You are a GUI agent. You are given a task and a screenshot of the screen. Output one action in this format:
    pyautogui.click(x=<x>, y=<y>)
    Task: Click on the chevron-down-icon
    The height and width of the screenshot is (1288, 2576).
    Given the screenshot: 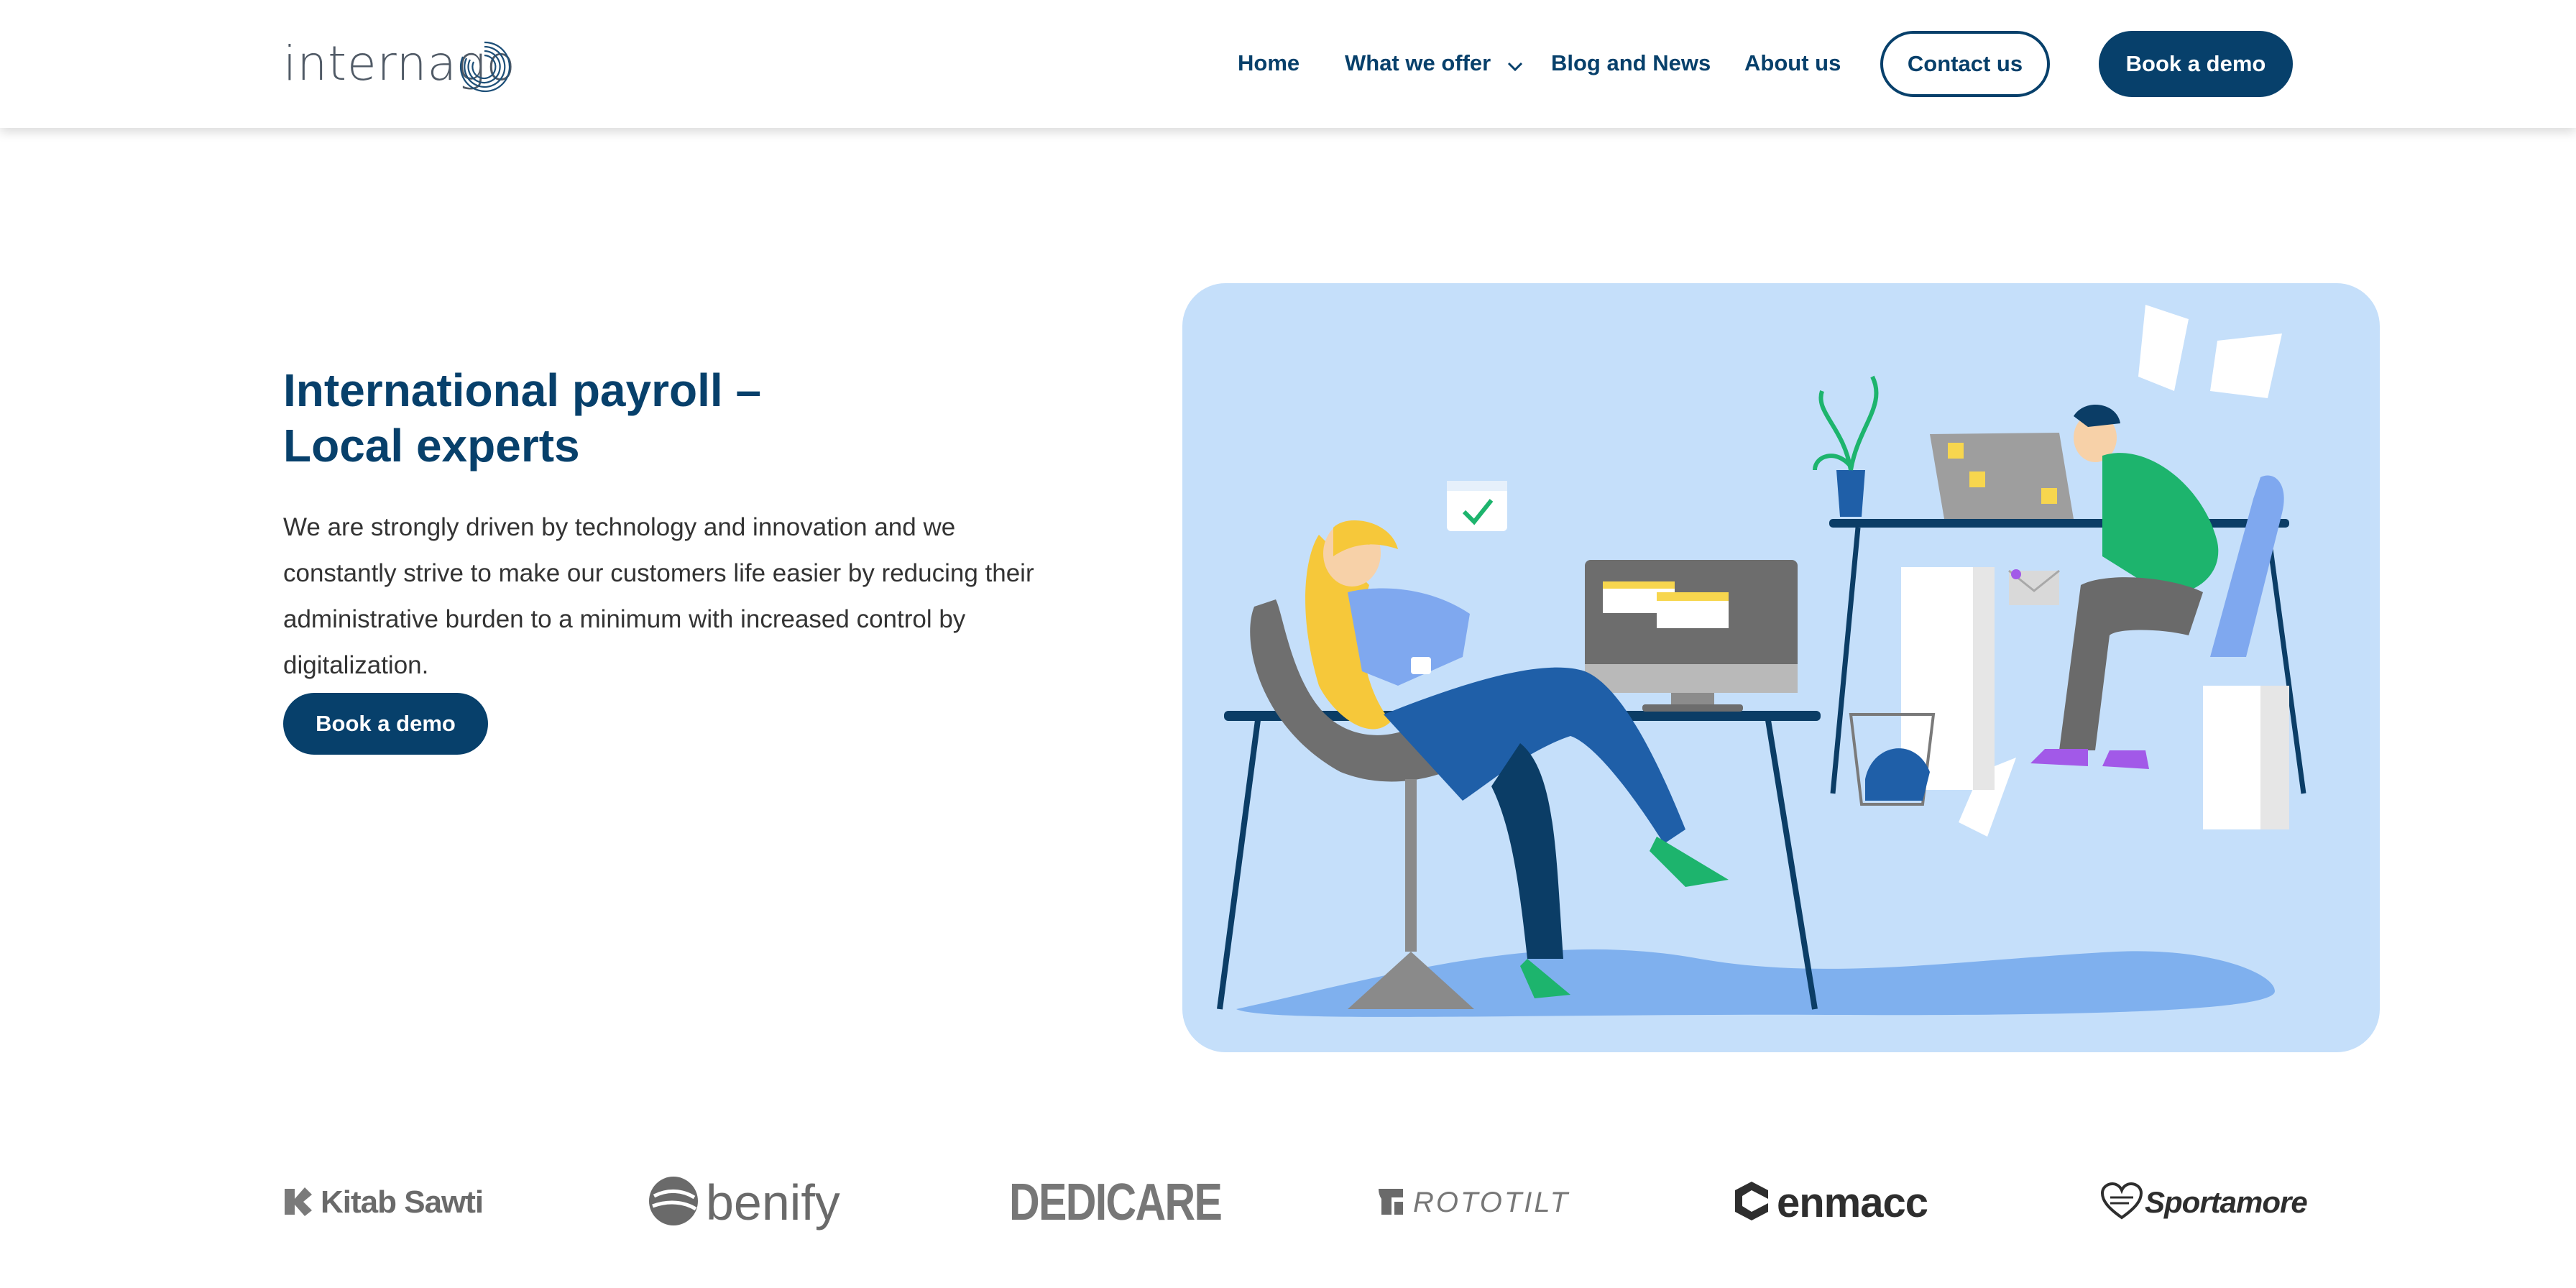 What is the action you would take?
    pyautogui.click(x=1515, y=65)
    